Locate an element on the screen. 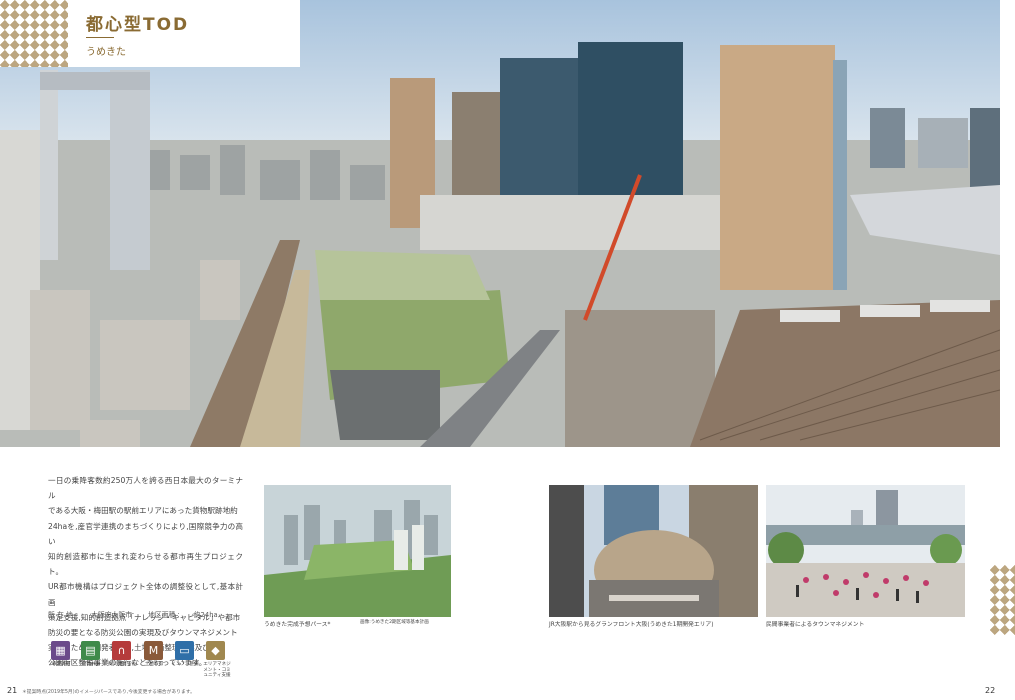 This screenshot has width=1015, height=700. body-line: 知的創造都市に生まれ変わらせる都市再生プロジェクト。 is located at coordinates (145, 564).